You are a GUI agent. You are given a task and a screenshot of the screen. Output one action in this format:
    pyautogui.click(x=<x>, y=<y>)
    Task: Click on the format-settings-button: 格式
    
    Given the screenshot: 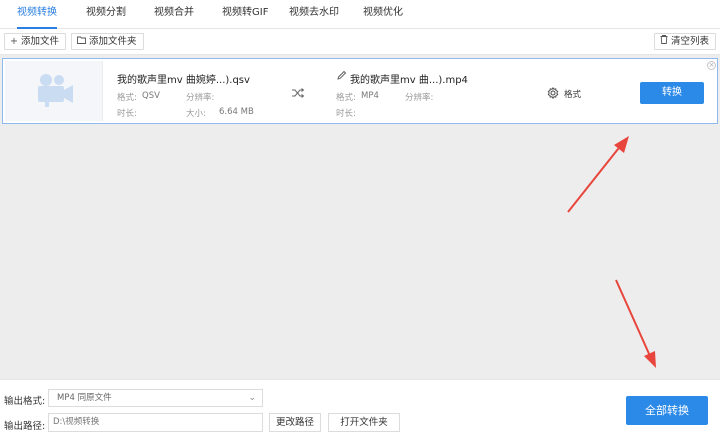 What is the action you would take?
    pyautogui.click(x=572, y=94)
    